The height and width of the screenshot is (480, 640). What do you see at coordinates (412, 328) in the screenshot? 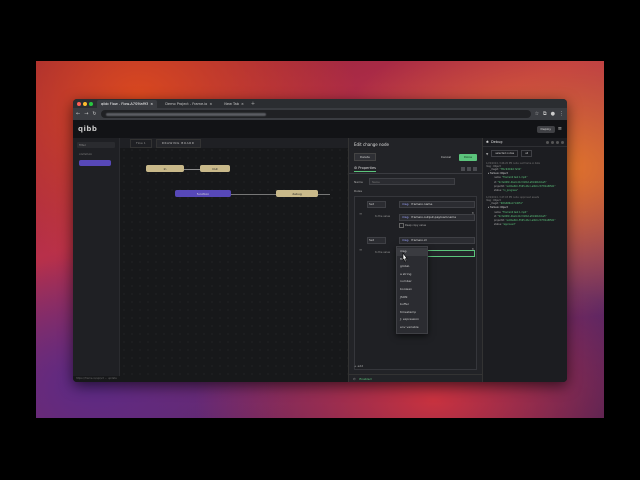
I see `type-option: env variable` at bounding box center [412, 328].